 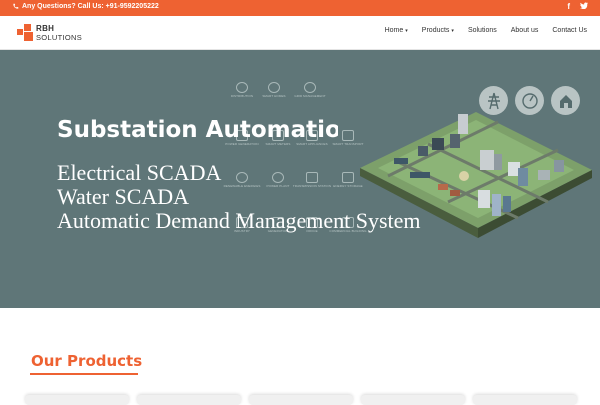 I want to click on phone-icon, so click(x=16, y=6).